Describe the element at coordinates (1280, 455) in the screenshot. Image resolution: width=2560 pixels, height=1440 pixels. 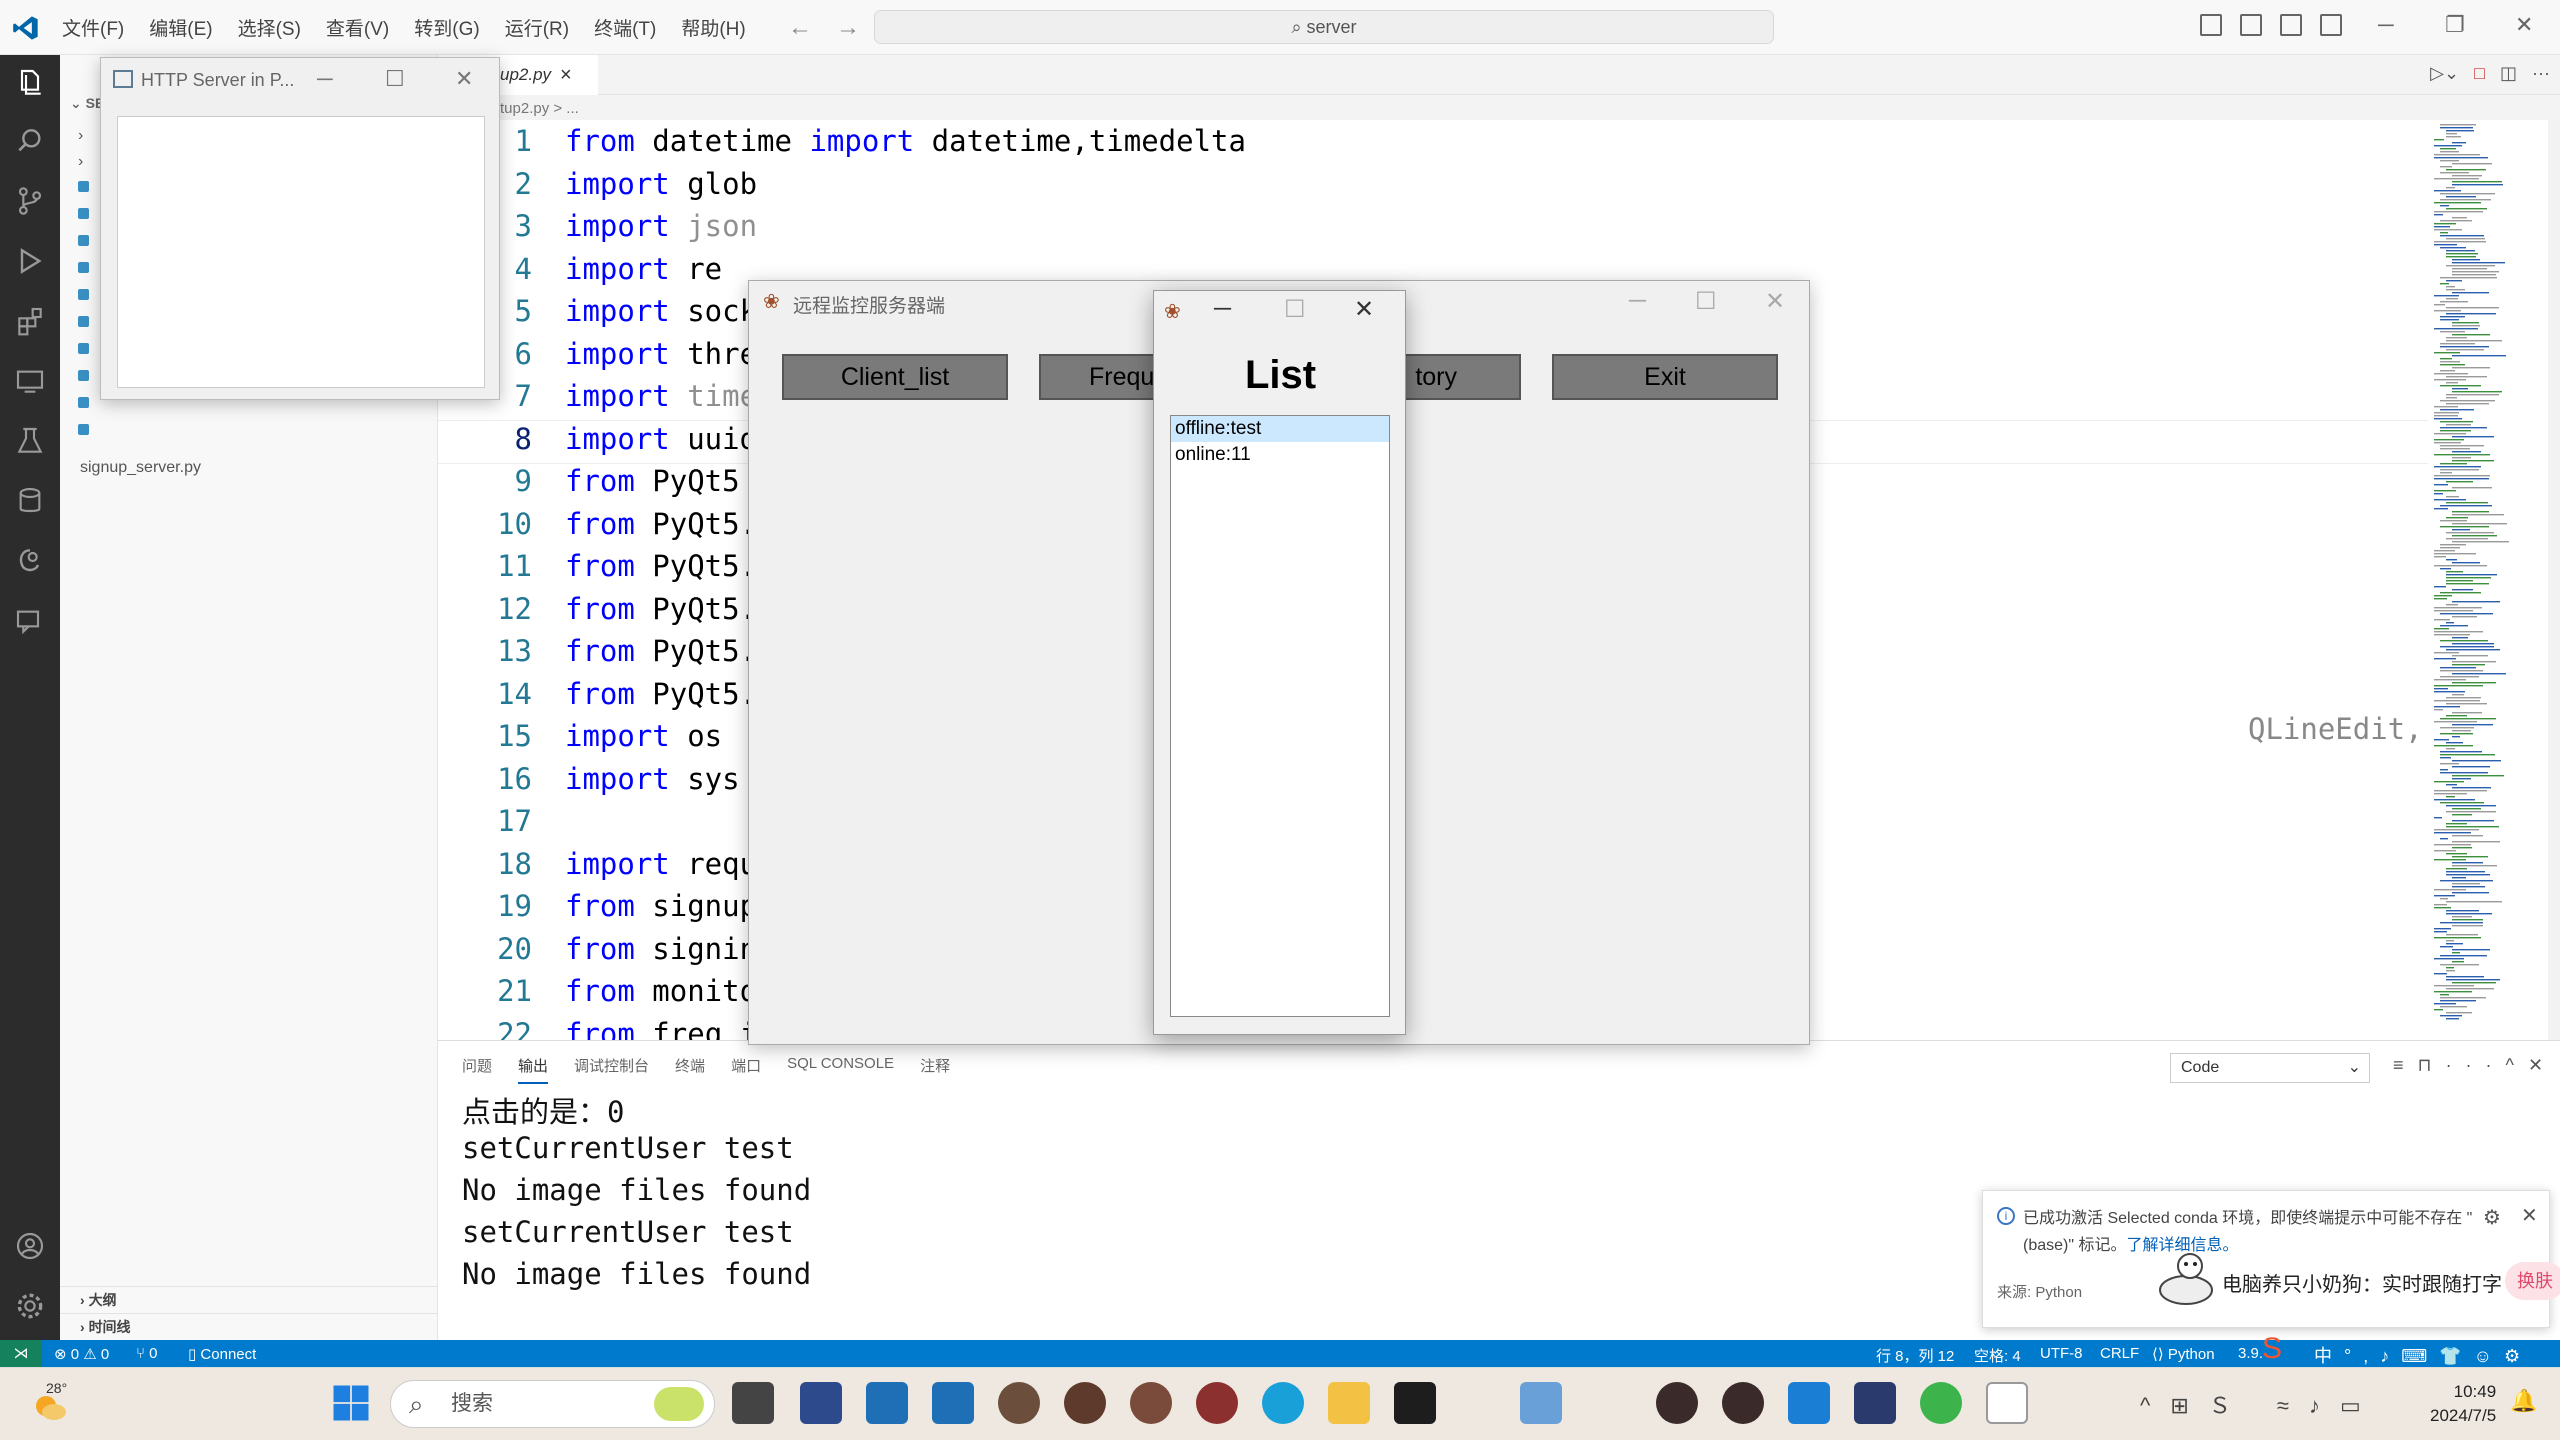
I see `list-item: online:11` at that location.